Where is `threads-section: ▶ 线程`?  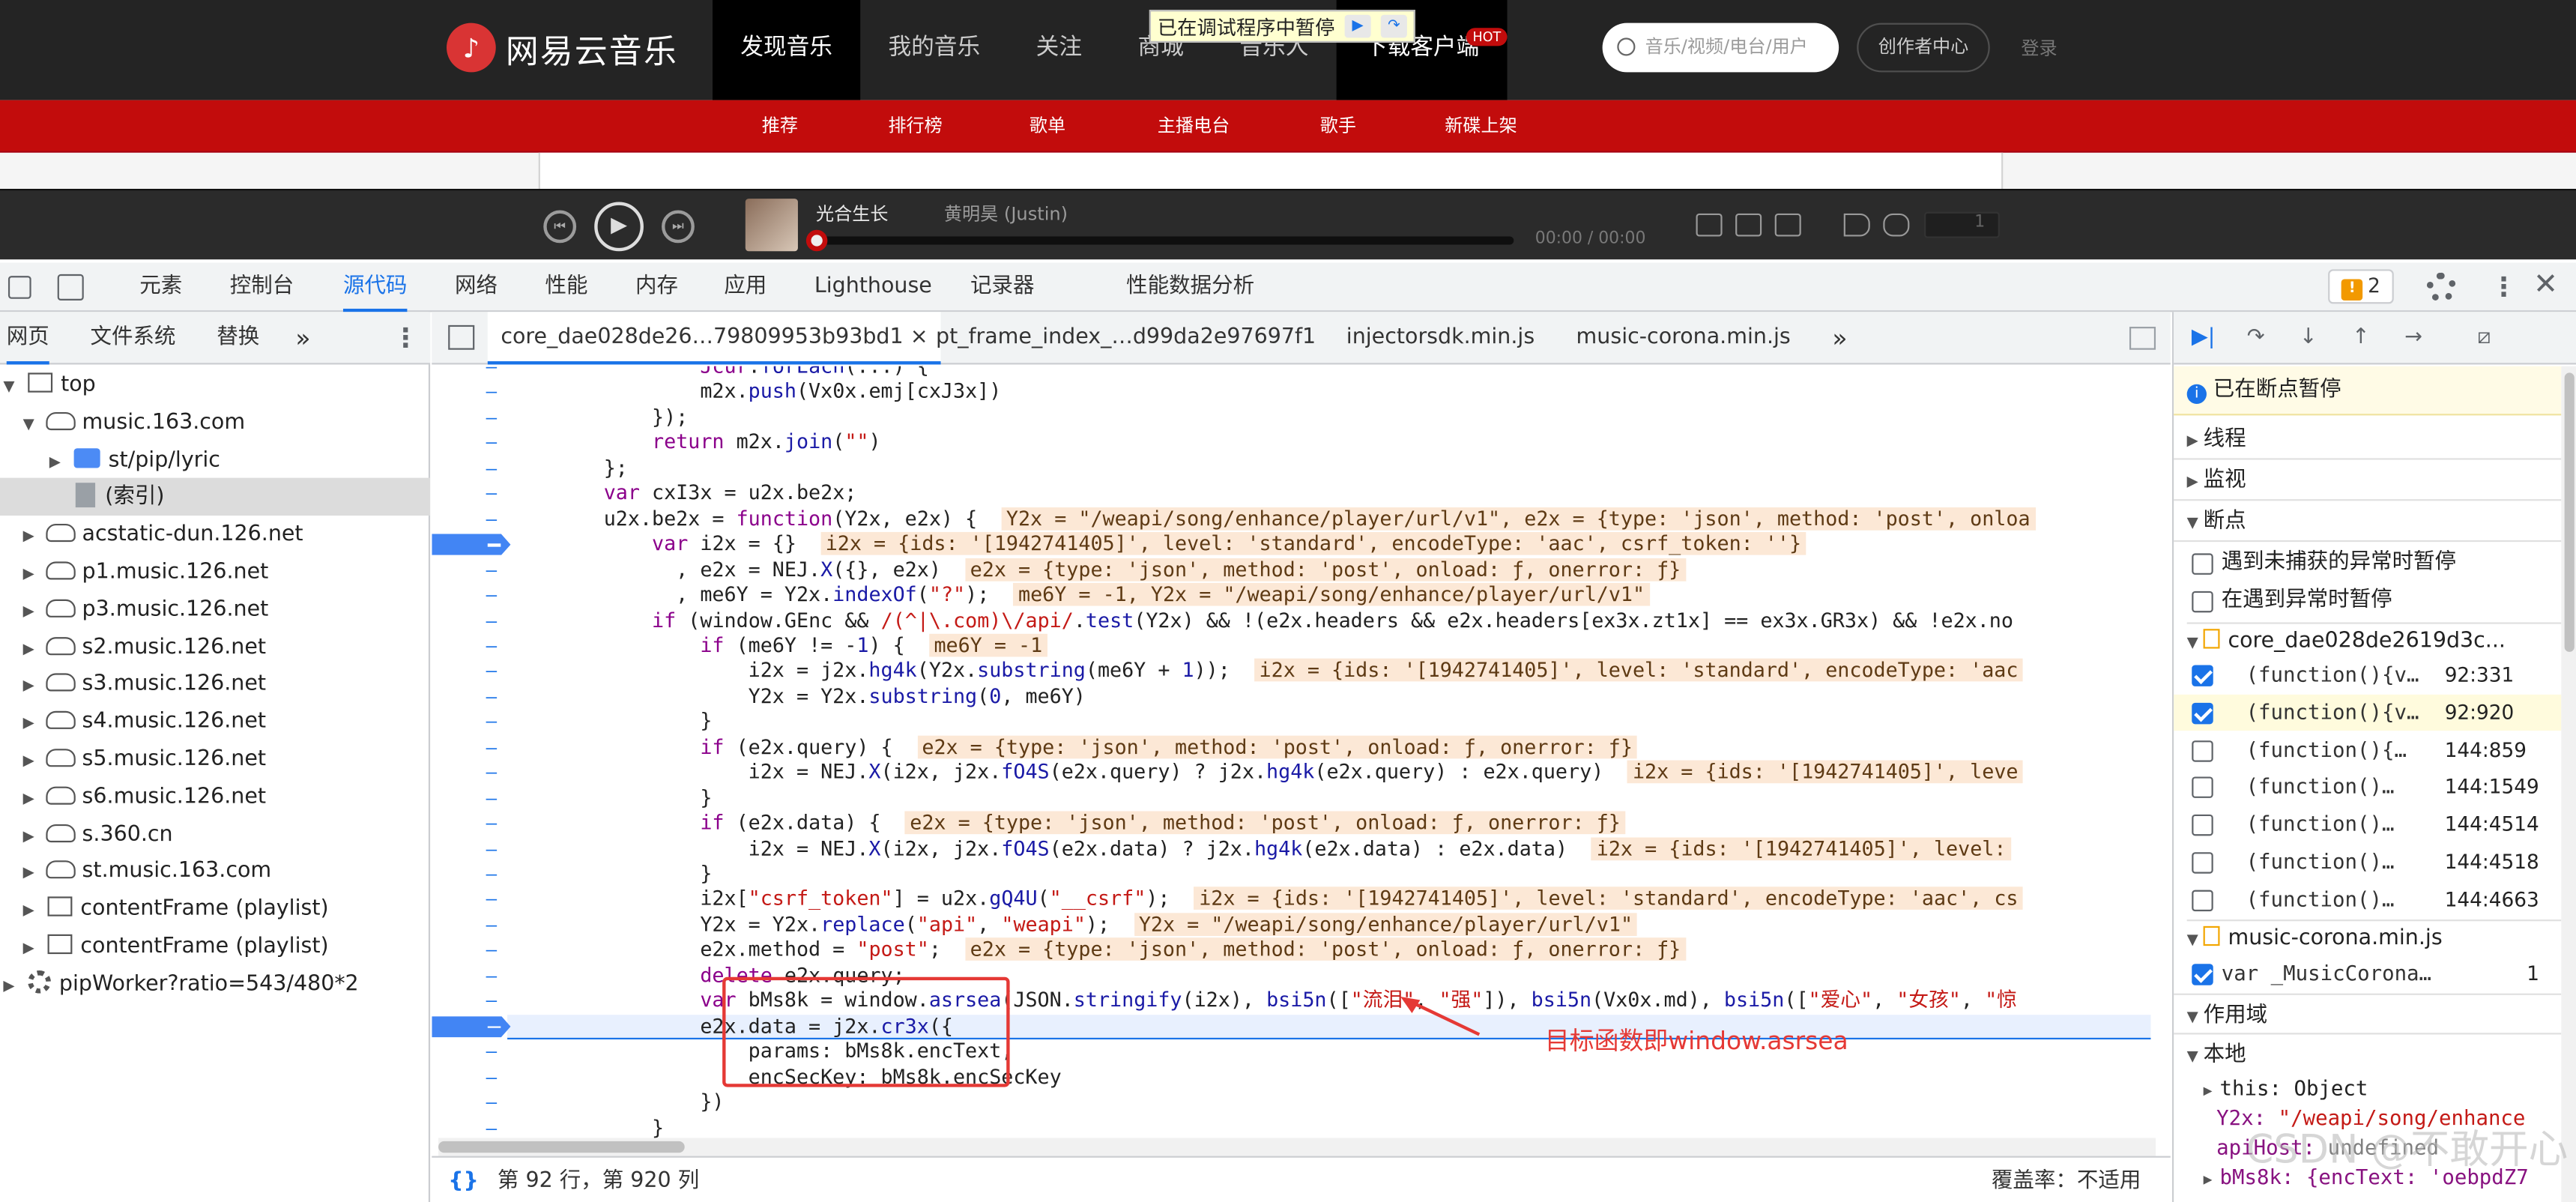 threads-section: ▶ 线程 is located at coordinates (2368, 439).